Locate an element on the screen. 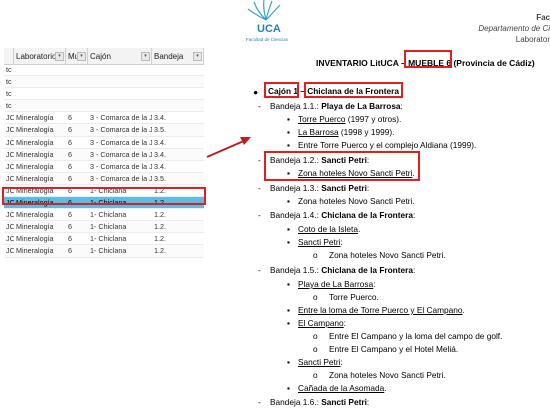  document-header-right: Fac Departamento de Ci Laborator is located at coordinates (514, 28).